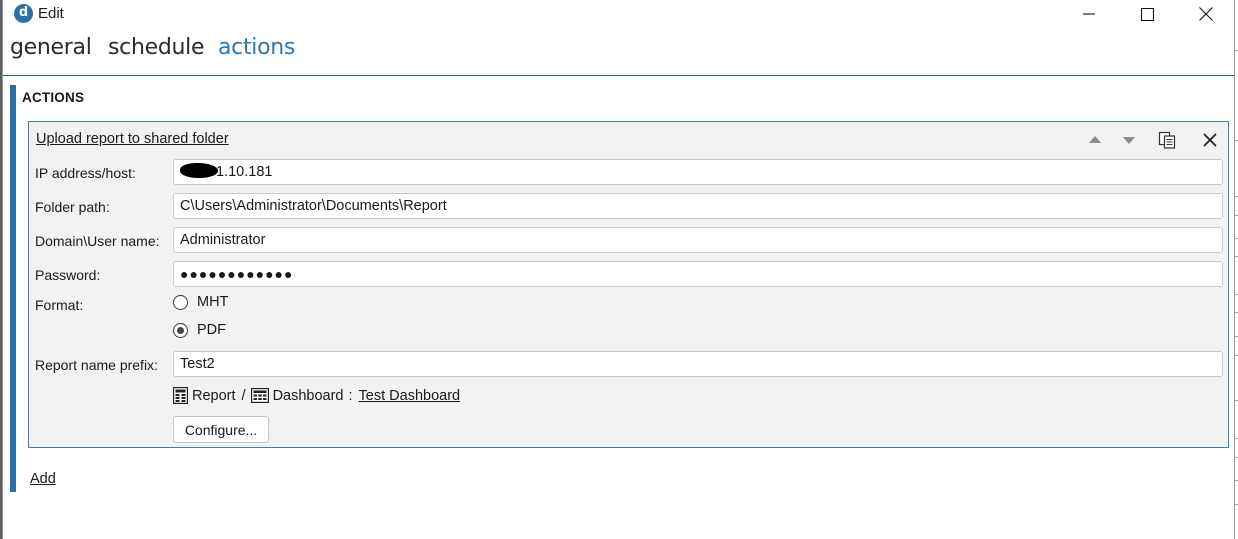  What do you see at coordinates (350, 395) in the screenshot?
I see `source-colon: :` at bounding box center [350, 395].